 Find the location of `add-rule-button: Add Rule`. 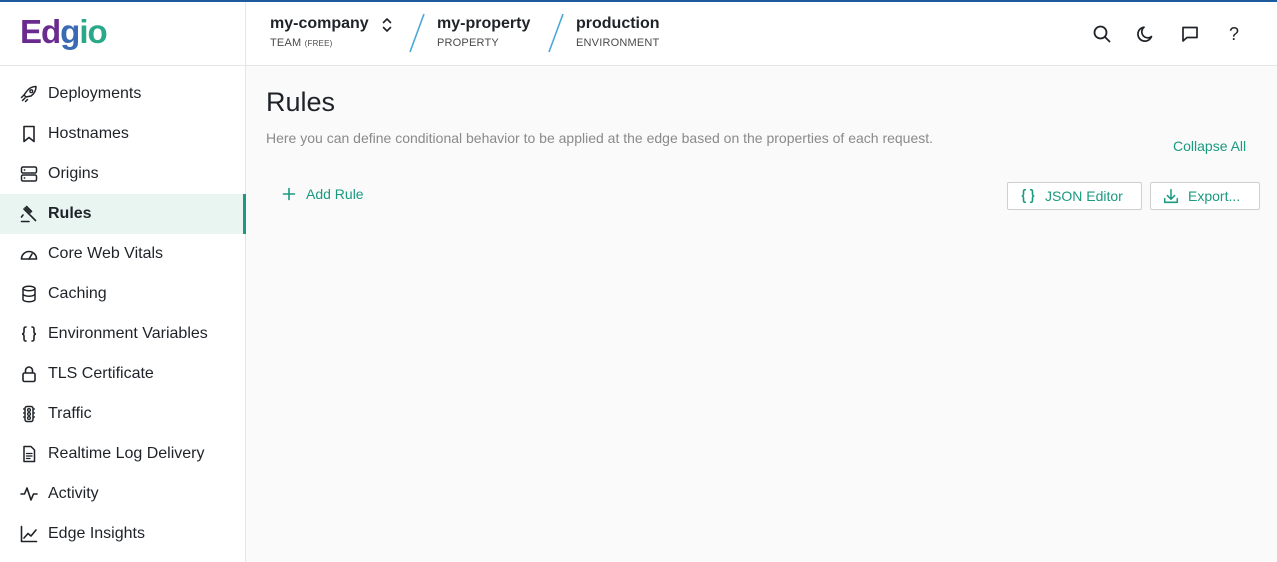

add-rule-button: Add Rule is located at coordinates (323, 194).